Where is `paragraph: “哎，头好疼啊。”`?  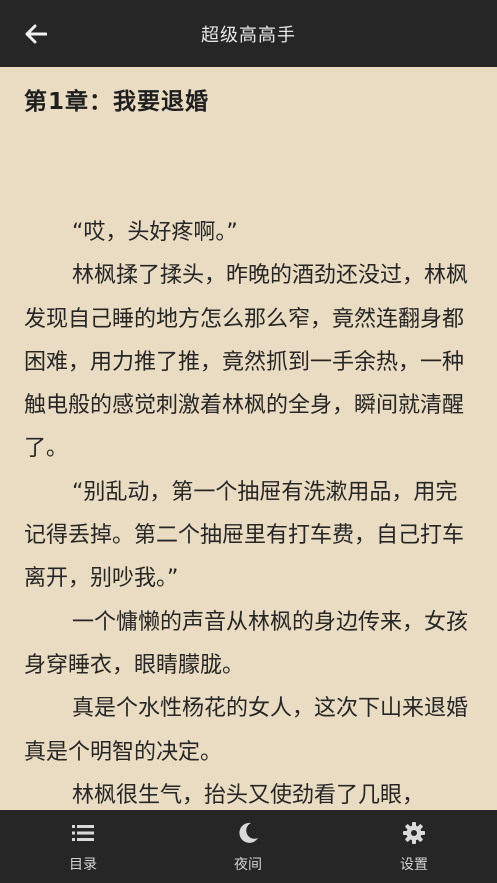 paragraph: “哎，头好疼啊。” is located at coordinates (155, 232).